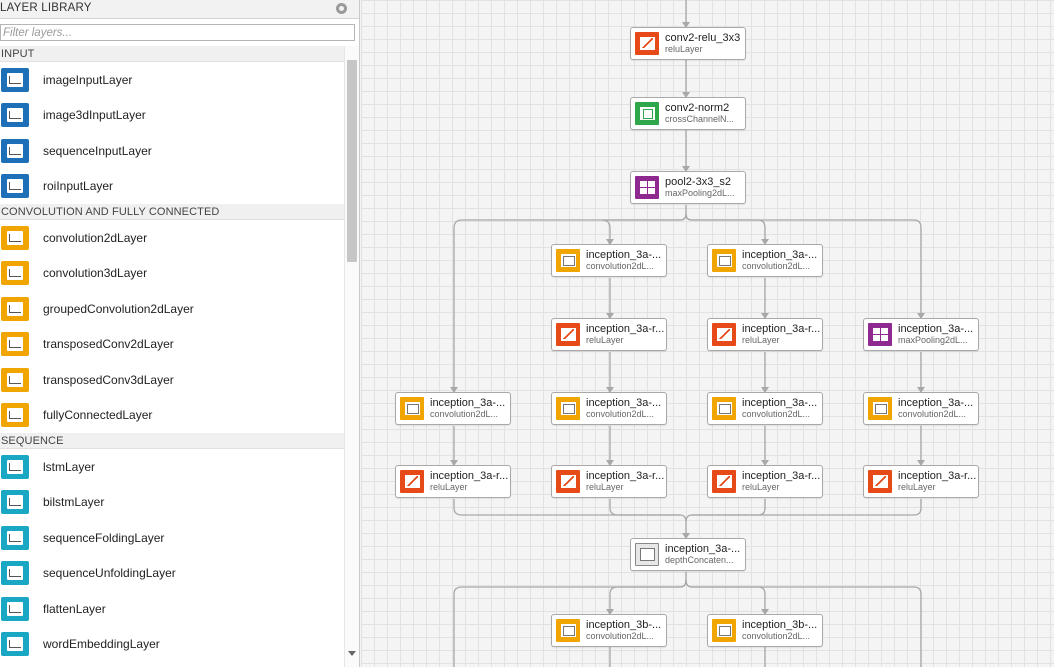 The height and width of the screenshot is (667, 1054). Describe the element at coordinates (172, 116) in the screenshot. I see `library-item: image3dInputLayer` at that location.